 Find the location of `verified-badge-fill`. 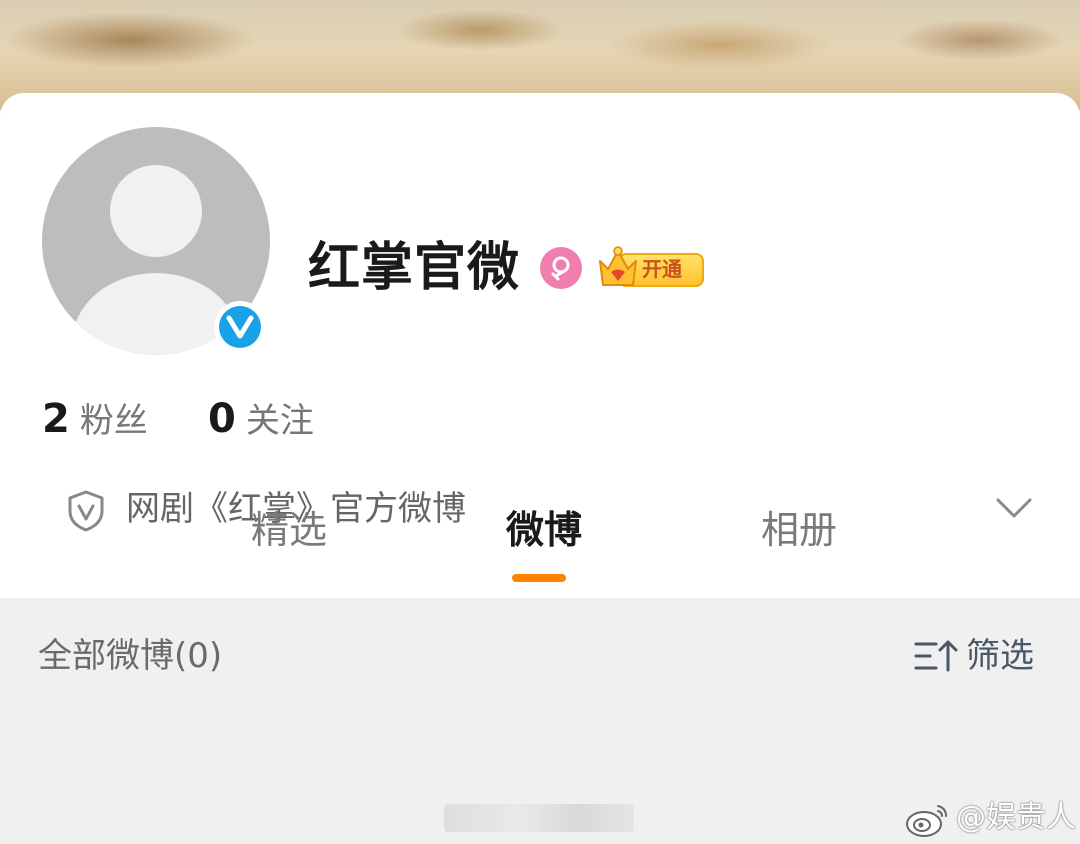

verified-badge-fill is located at coordinates (240, 327).